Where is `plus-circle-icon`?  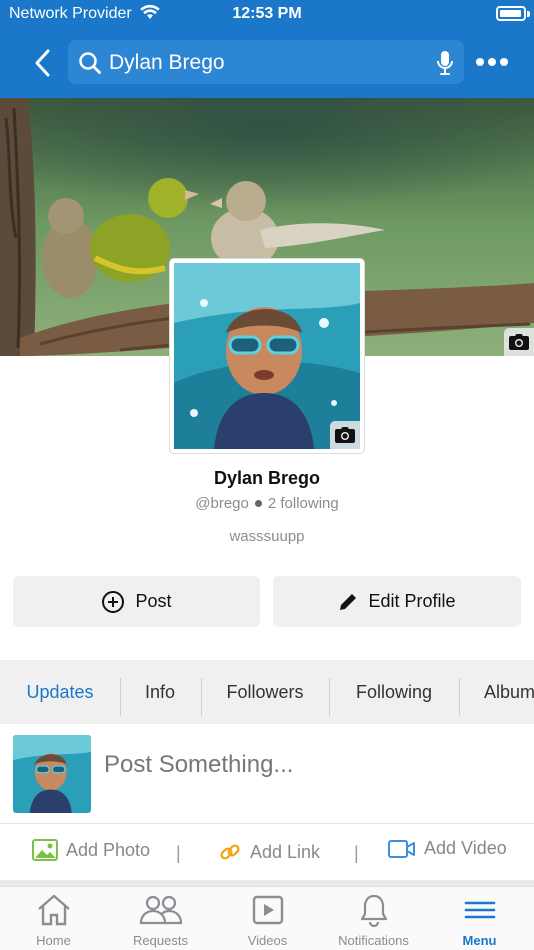
plus-circle-icon is located at coordinates (113, 601).